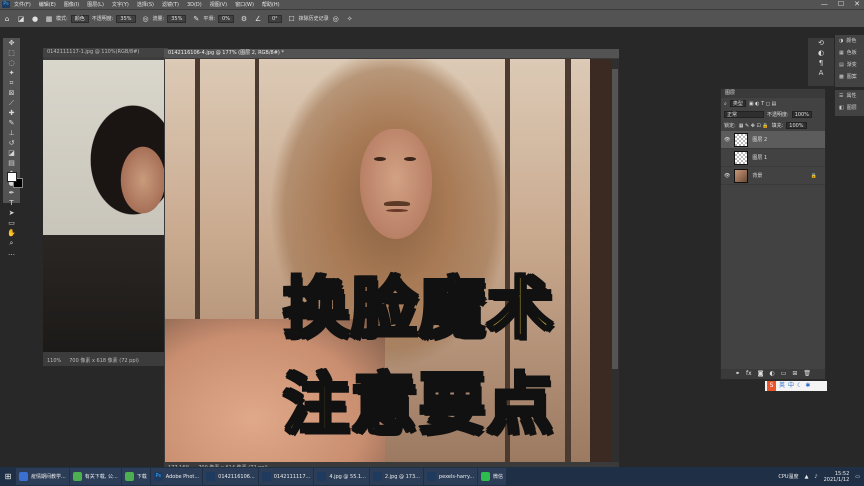 The image size is (864, 486). Describe the element at coordinates (7, 19) in the screenshot. I see `home-icon: ⌂` at that location.